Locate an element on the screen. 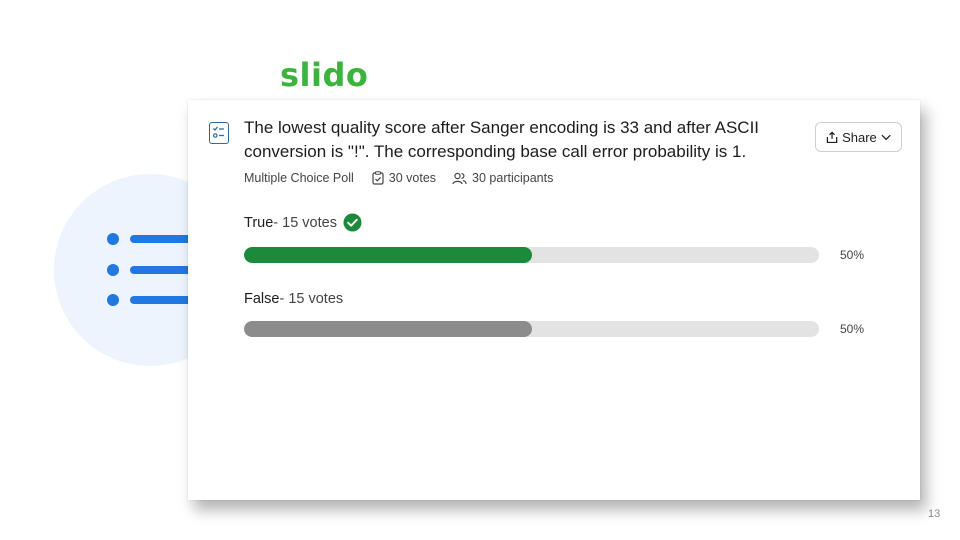 This screenshot has height=540, width=960. poll-type: Multiple Choice Poll is located at coordinates (299, 178).